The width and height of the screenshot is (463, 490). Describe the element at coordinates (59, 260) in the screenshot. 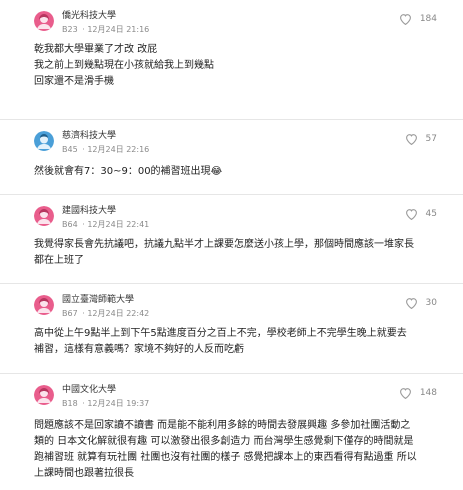

I see `comment-line: 都在上班了` at that location.